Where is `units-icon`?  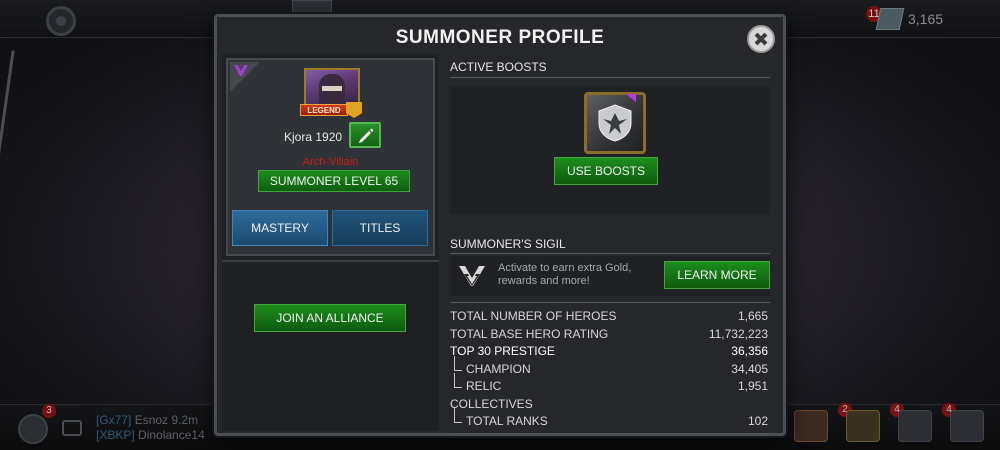
units-icon is located at coordinates (890, 19).